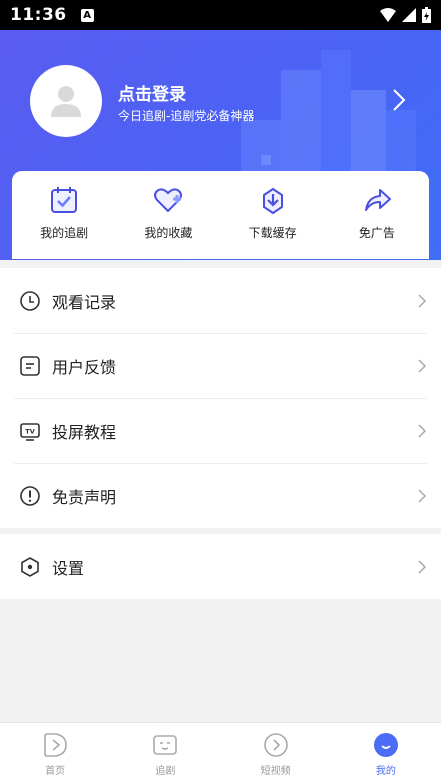 The width and height of the screenshot is (441, 784). What do you see at coordinates (377, 215) in the screenshot?
I see `quick-action-no-ads: 免广告` at bounding box center [377, 215].